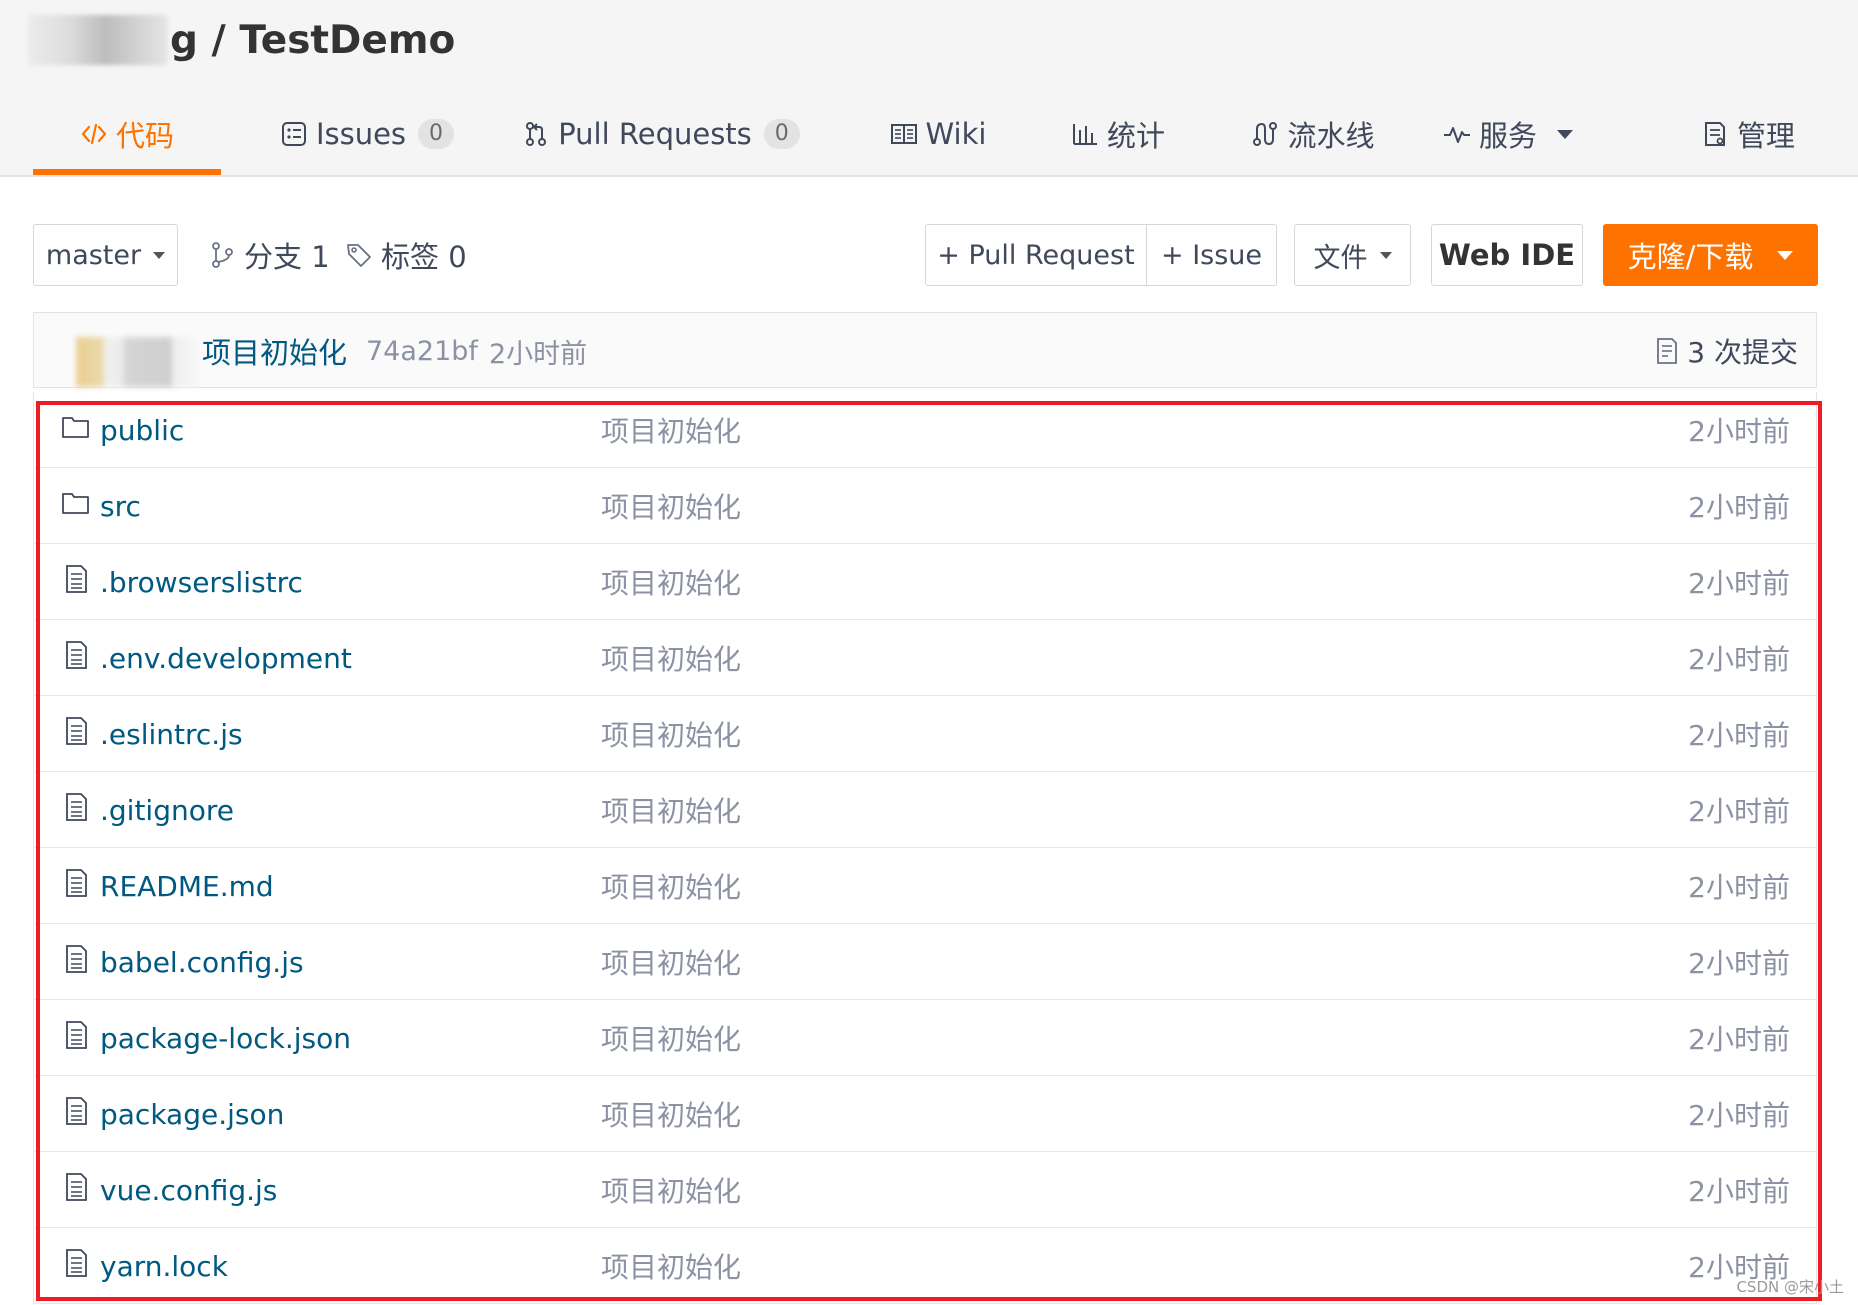  What do you see at coordinates (655, 134) in the screenshot?
I see `tab-pull-requests-label: Pull Requests` at bounding box center [655, 134].